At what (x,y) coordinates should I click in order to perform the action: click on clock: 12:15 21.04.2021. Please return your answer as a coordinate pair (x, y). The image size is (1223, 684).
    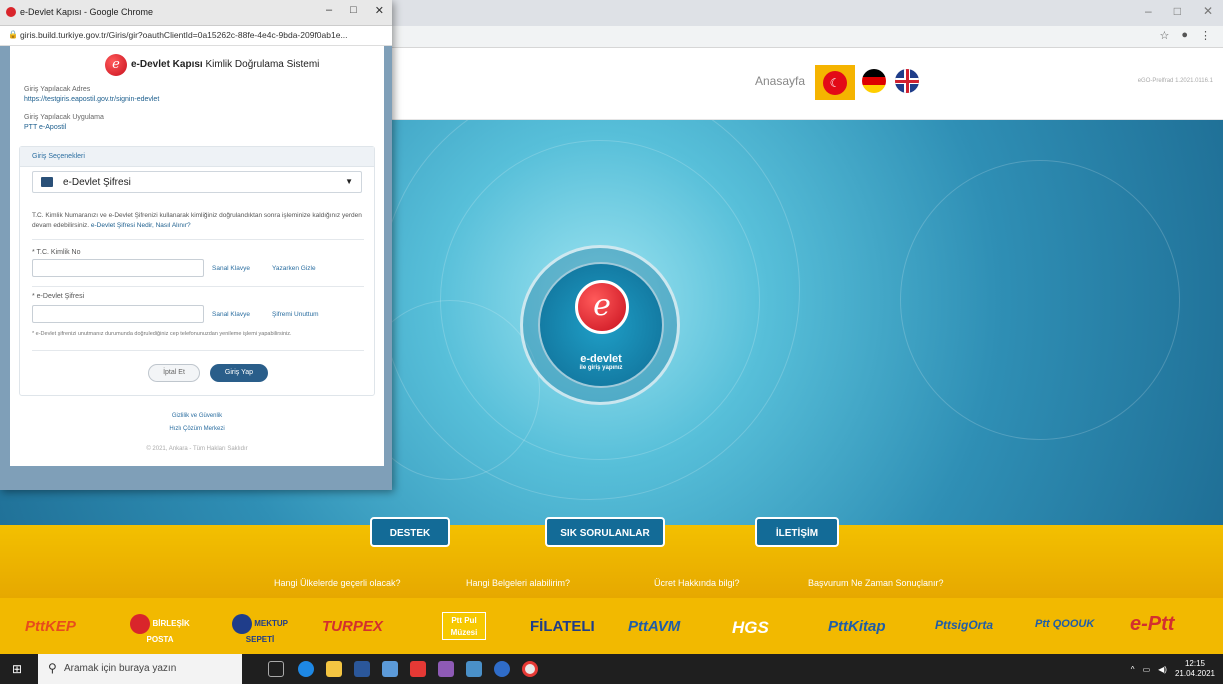
    Looking at the image, I should click on (1195, 669).